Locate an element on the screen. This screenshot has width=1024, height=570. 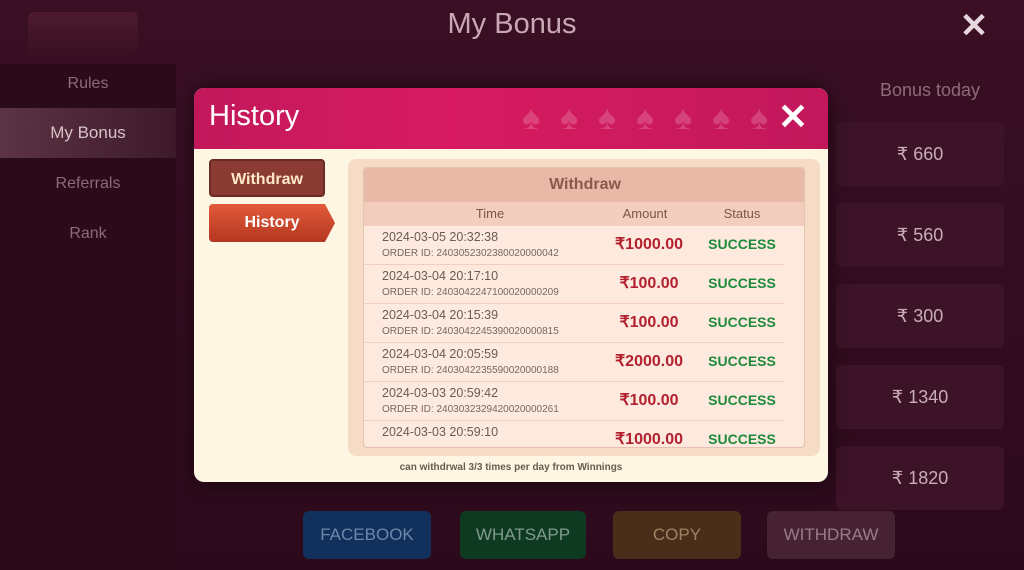
bonus-today-cell: ₹ 660 is located at coordinates (920, 154).